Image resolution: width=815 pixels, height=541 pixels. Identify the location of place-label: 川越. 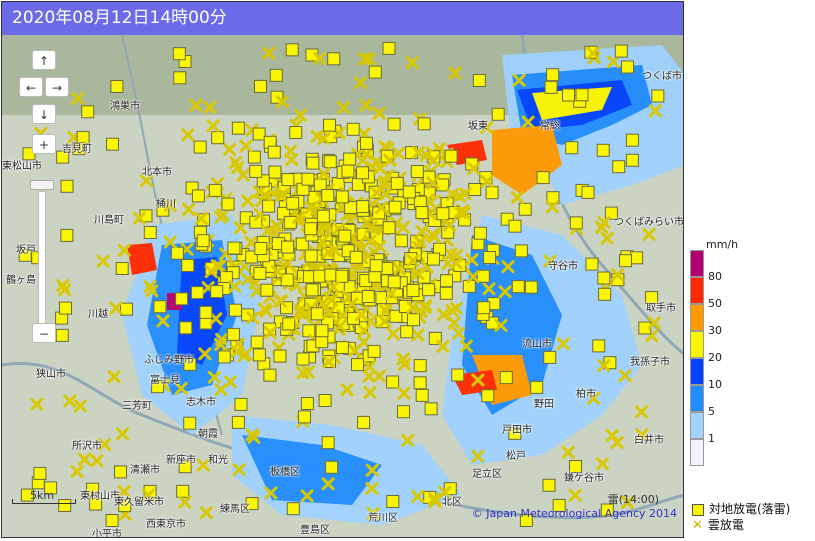
(98, 314).